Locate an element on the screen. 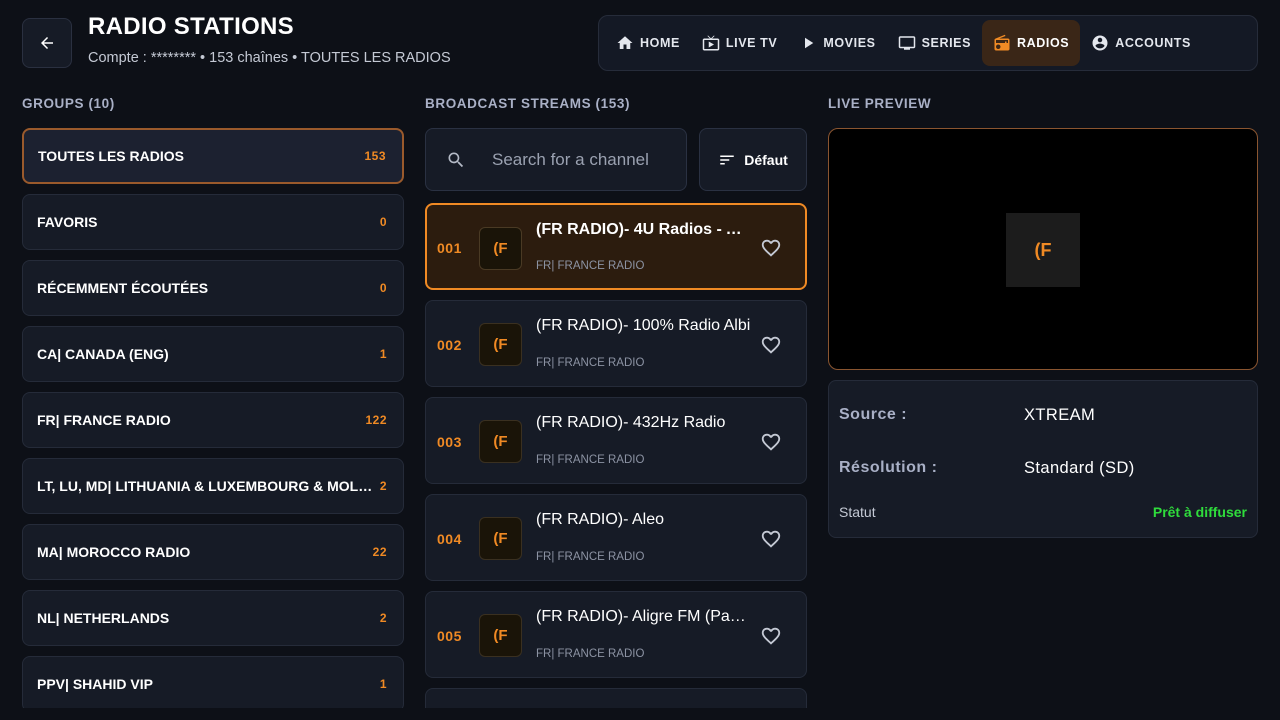  arrow-left-icon is located at coordinates (47, 43).